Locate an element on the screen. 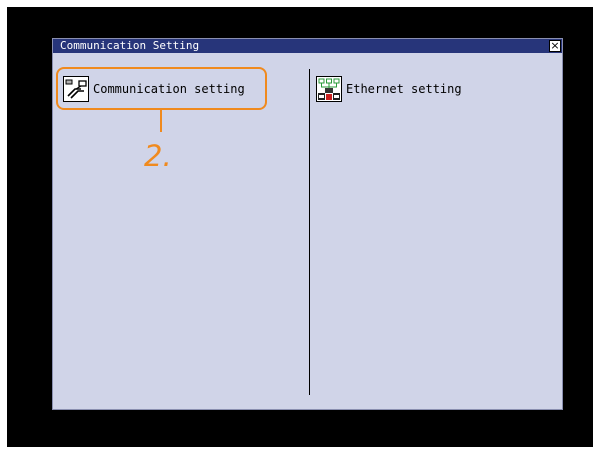  window-titlebar: Communication Setting × is located at coordinates (307, 46).